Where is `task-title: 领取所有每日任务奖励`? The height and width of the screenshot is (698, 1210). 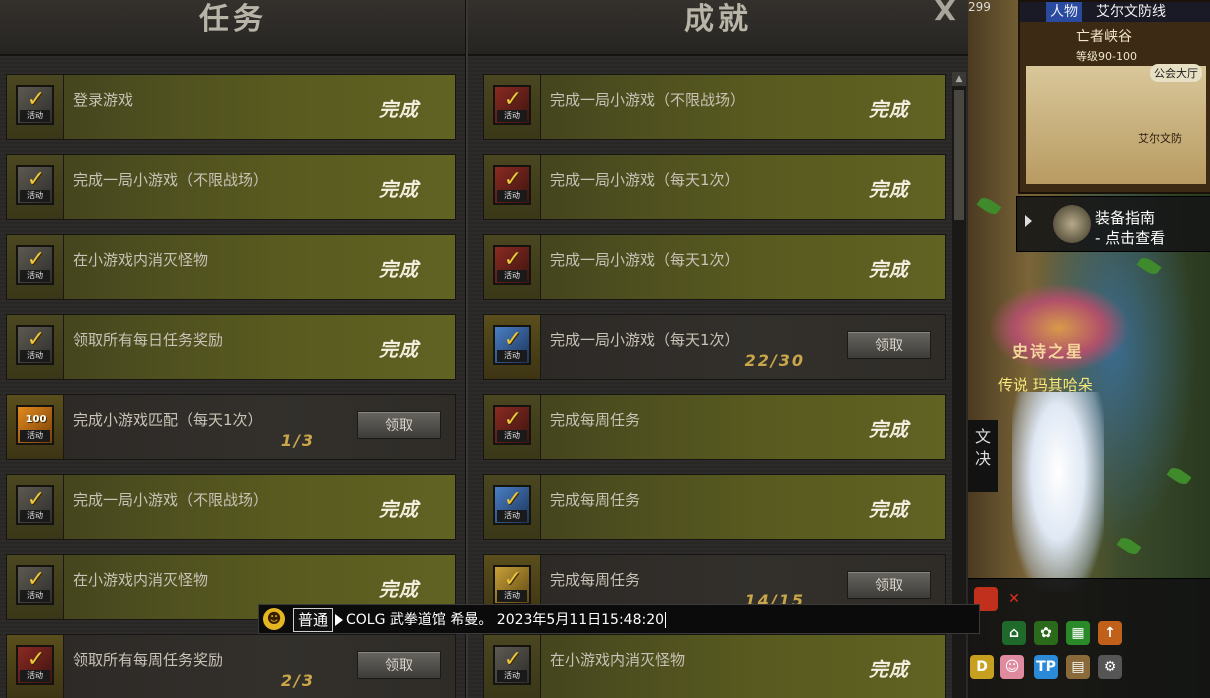
task-title: 领取所有每日任务奖励 is located at coordinates (148, 340).